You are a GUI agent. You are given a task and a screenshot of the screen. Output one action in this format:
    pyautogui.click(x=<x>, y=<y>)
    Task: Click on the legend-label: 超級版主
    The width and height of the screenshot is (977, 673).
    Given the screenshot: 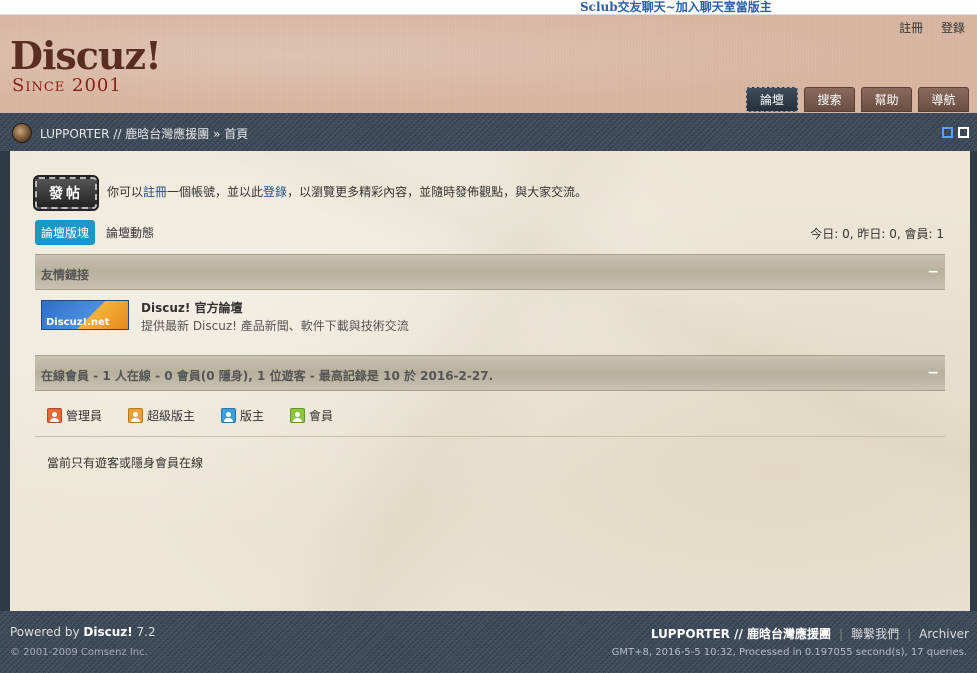 What is the action you would take?
    pyautogui.click(x=171, y=416)
    